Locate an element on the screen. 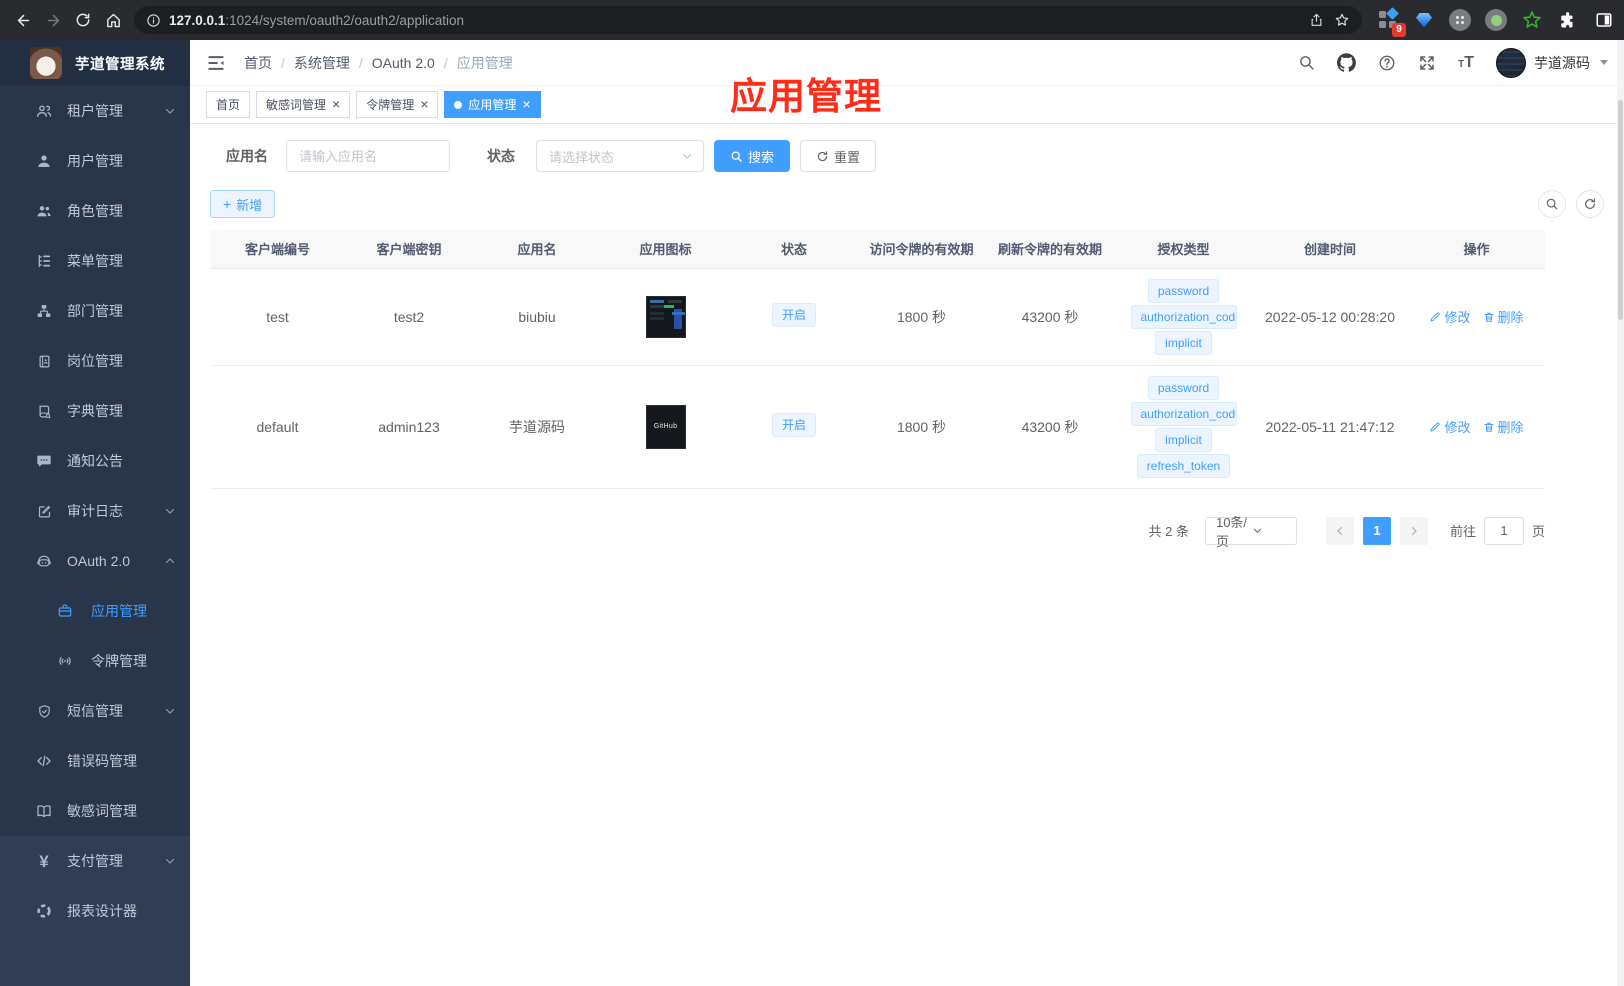 Image resolution: width=1624 pixels, height=986 pixels. font-size-icon: TT is located at coordinates (1466, 62).